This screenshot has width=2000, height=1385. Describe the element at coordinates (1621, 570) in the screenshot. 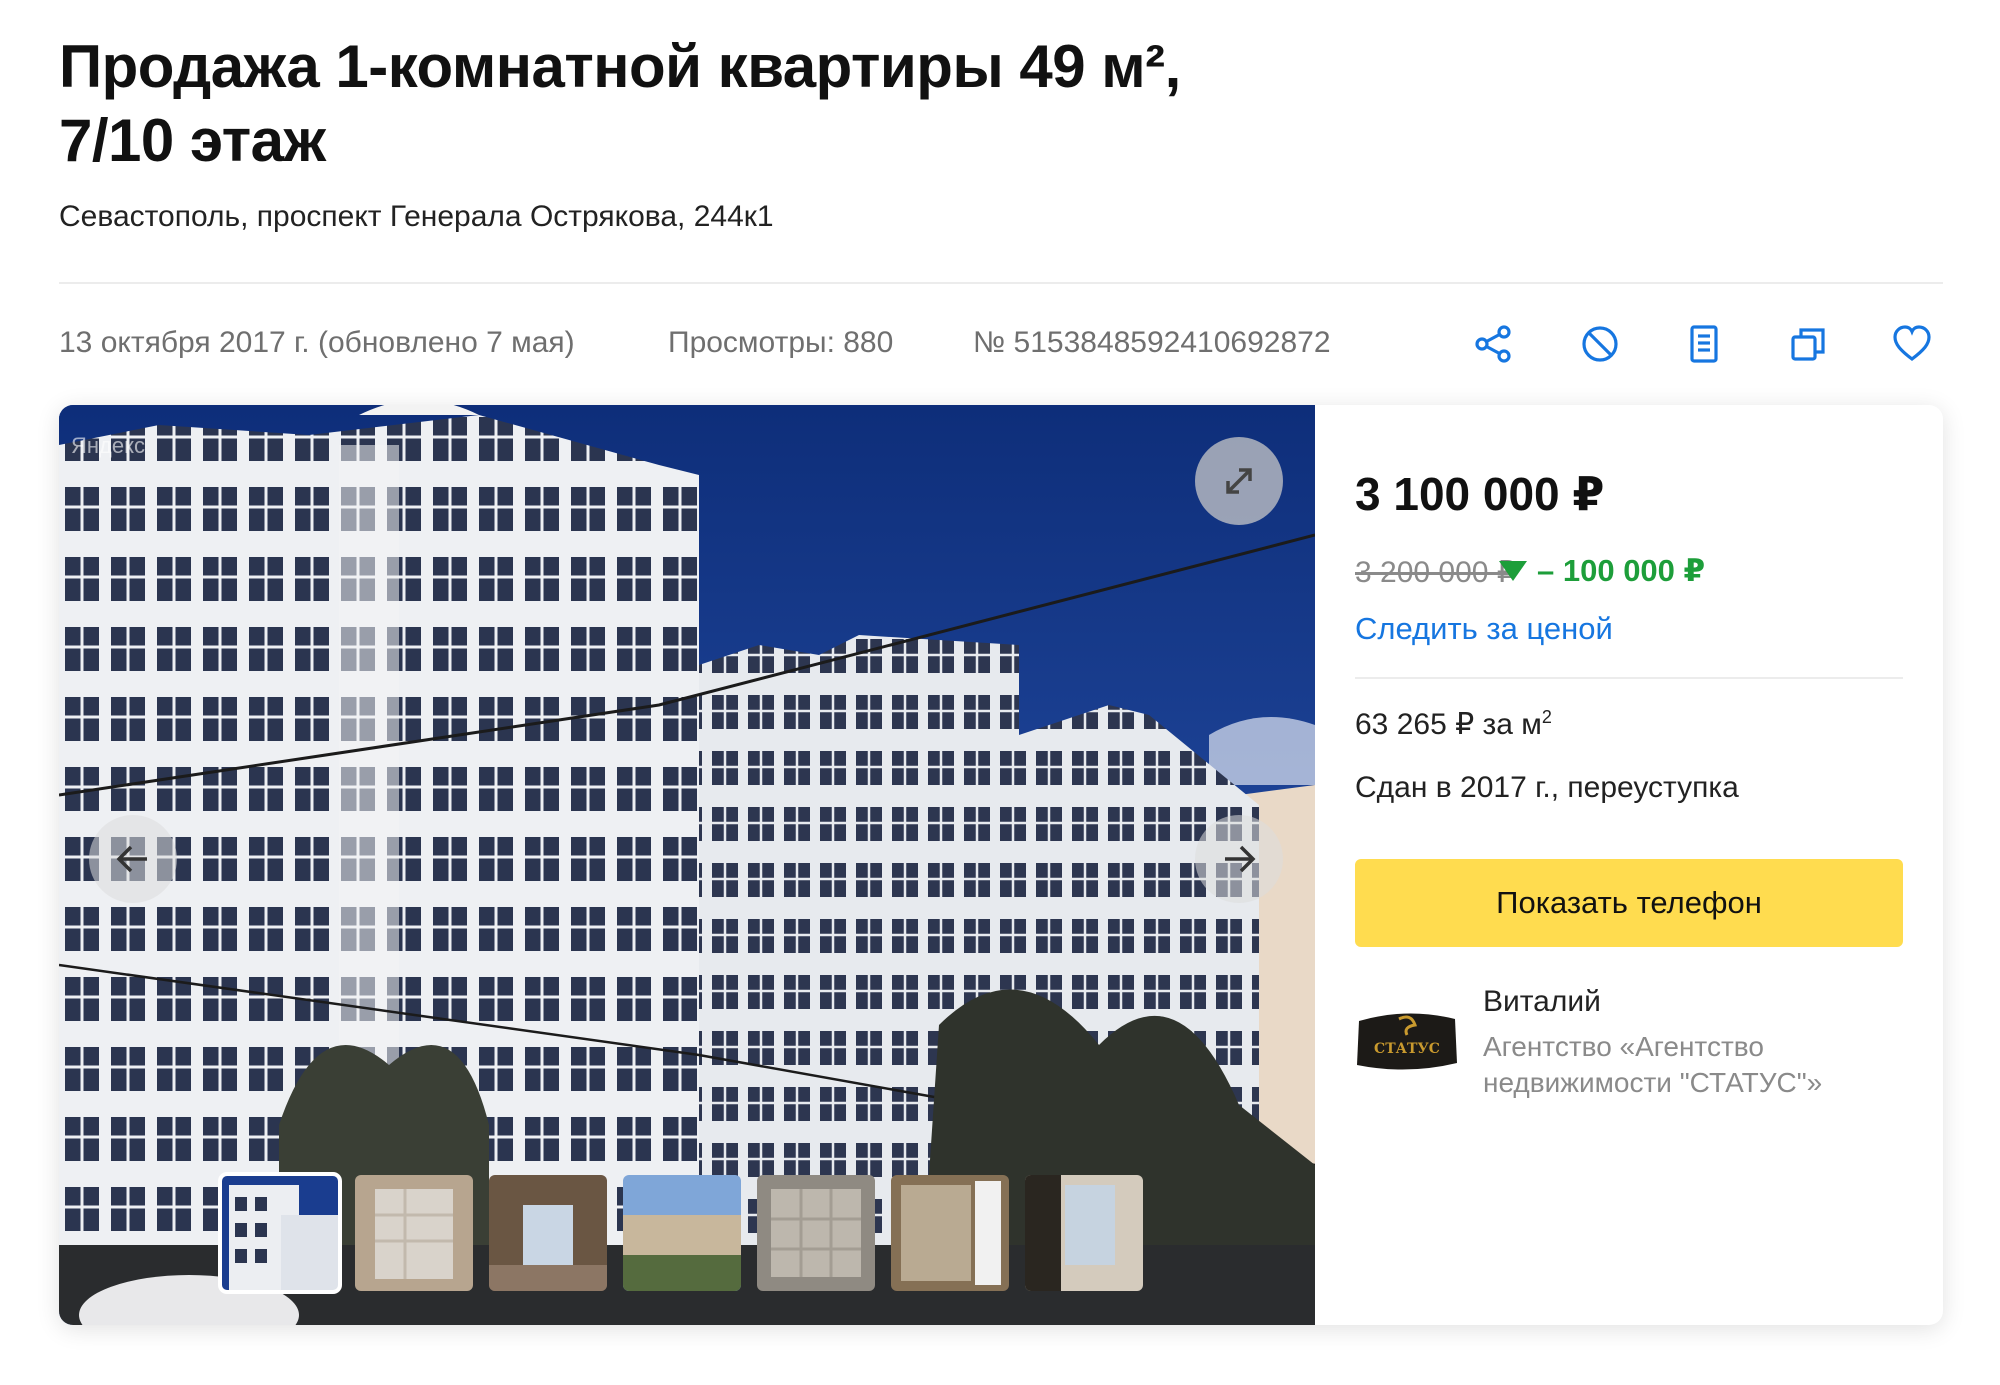

I see `price-drop-value: – 100 000 ₽` at that location.